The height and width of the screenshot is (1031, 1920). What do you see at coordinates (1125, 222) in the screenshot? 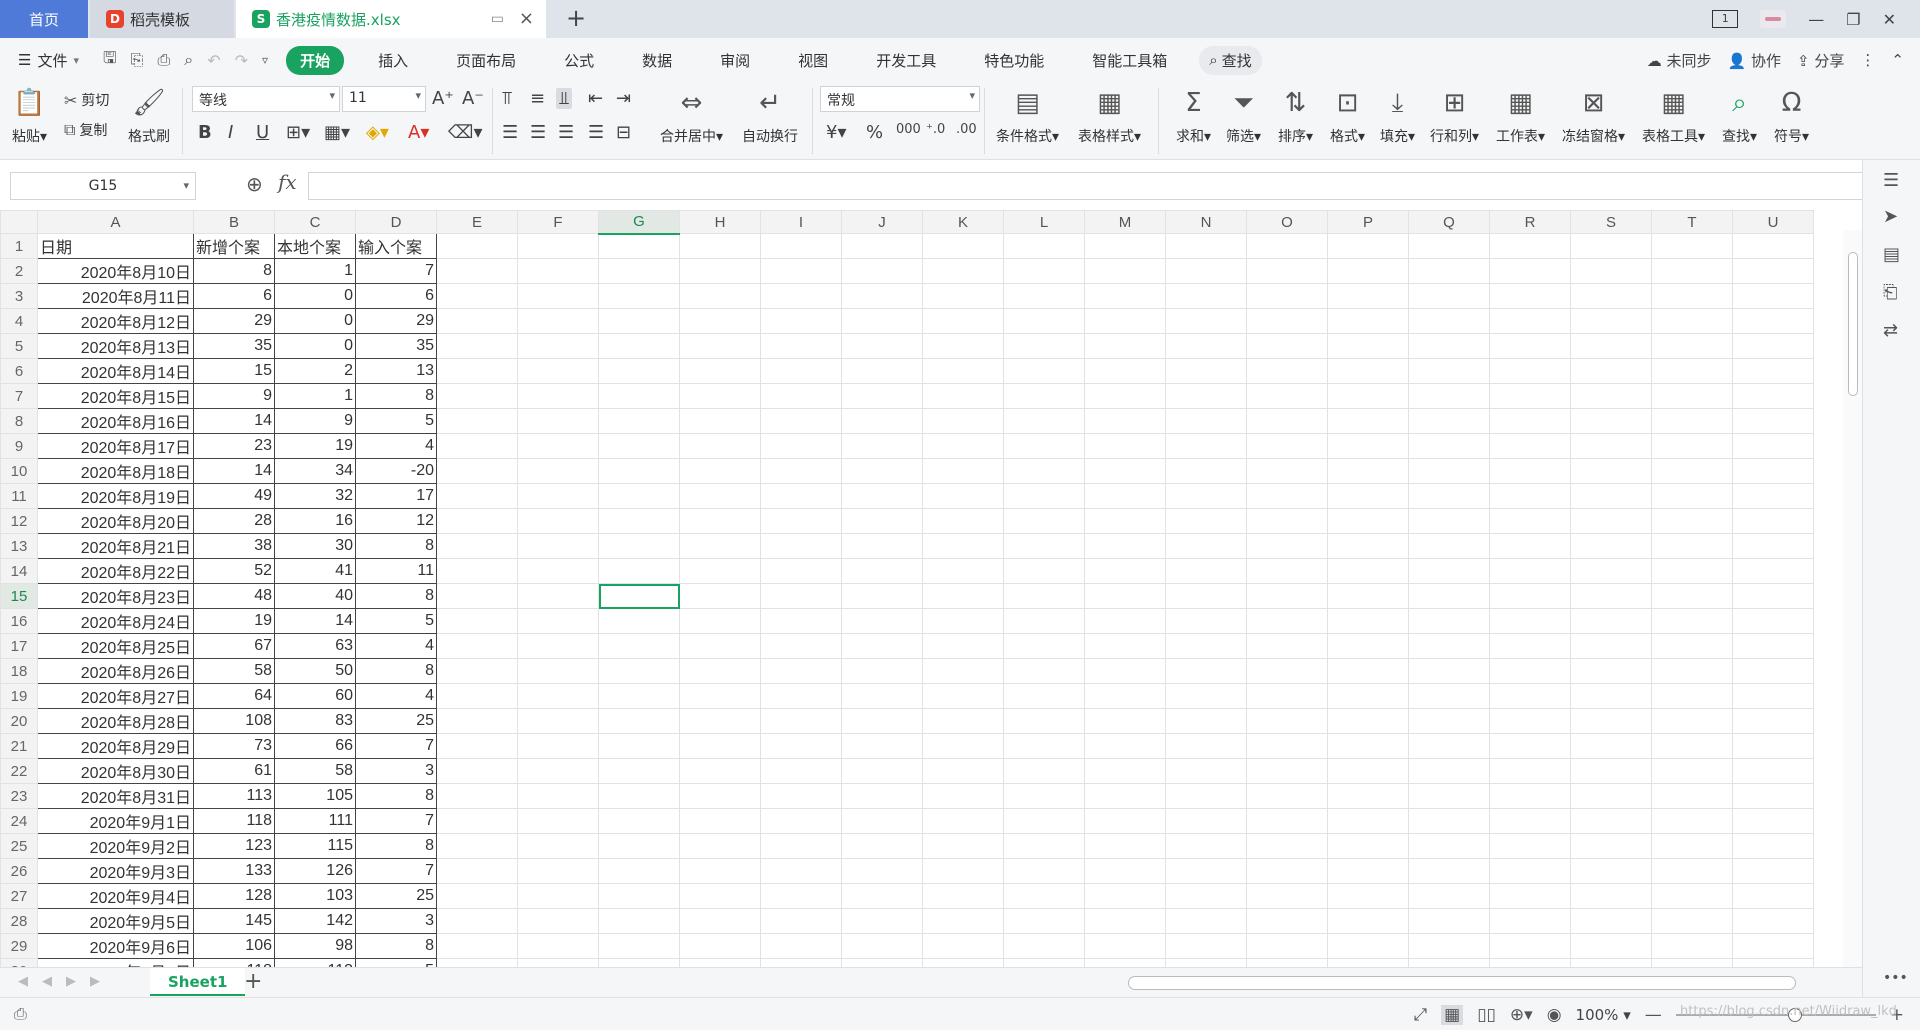
I see `column-header: M` at bounding box center [1125, 222].